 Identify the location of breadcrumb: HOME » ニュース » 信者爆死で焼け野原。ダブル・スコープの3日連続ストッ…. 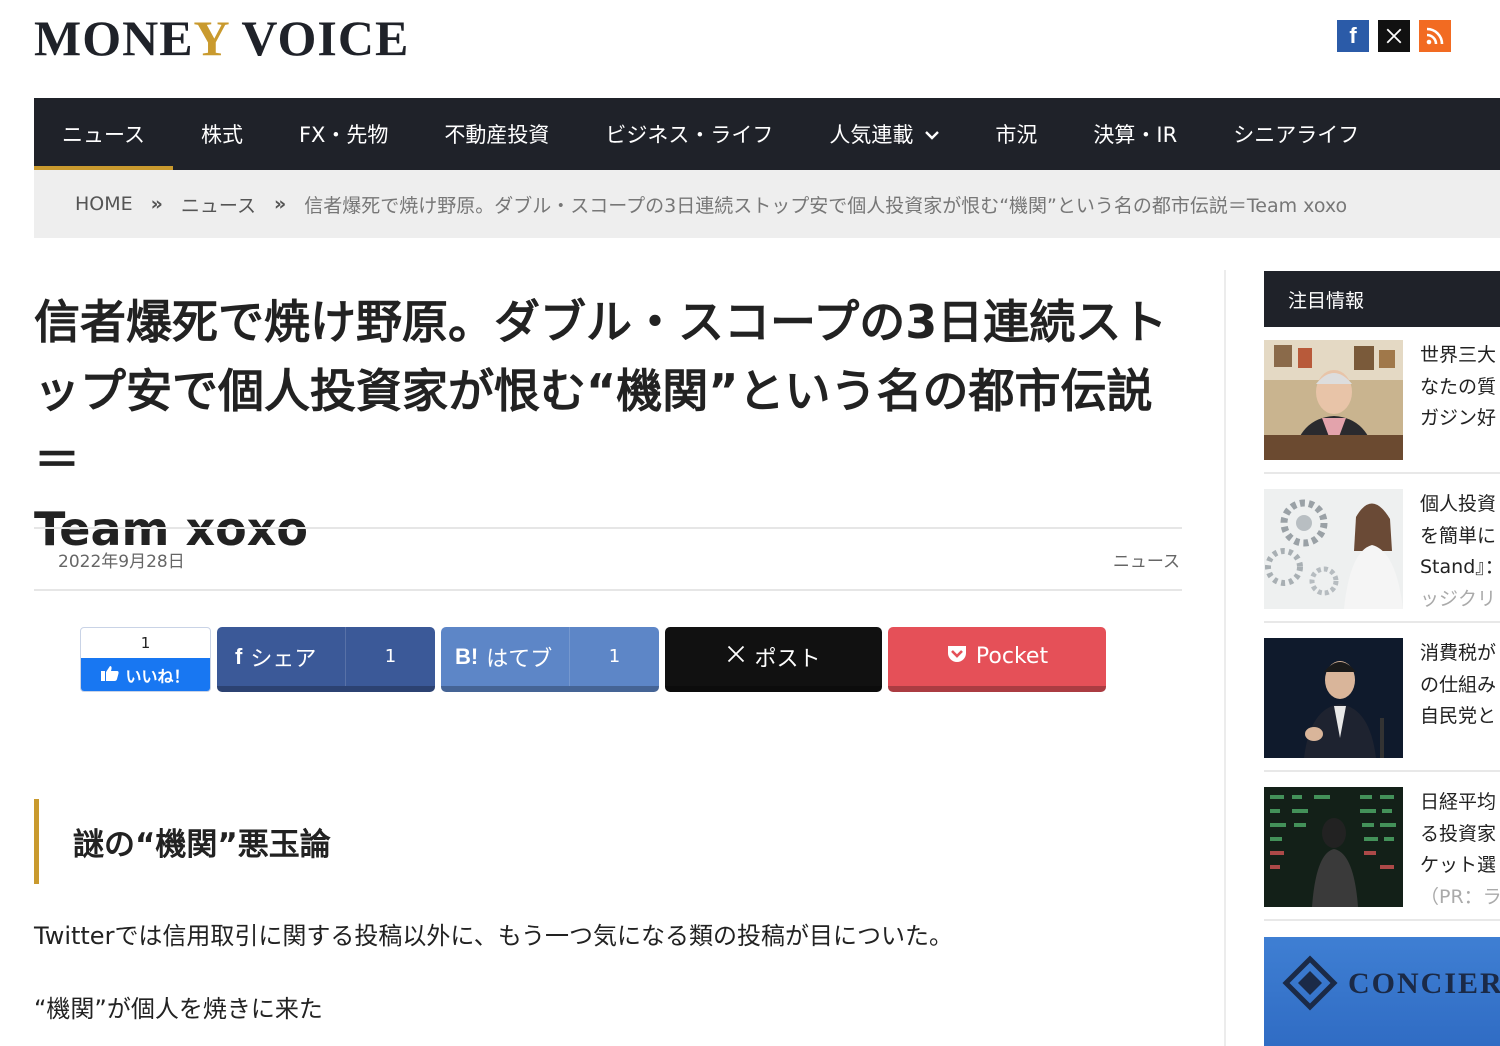
(767, 204).